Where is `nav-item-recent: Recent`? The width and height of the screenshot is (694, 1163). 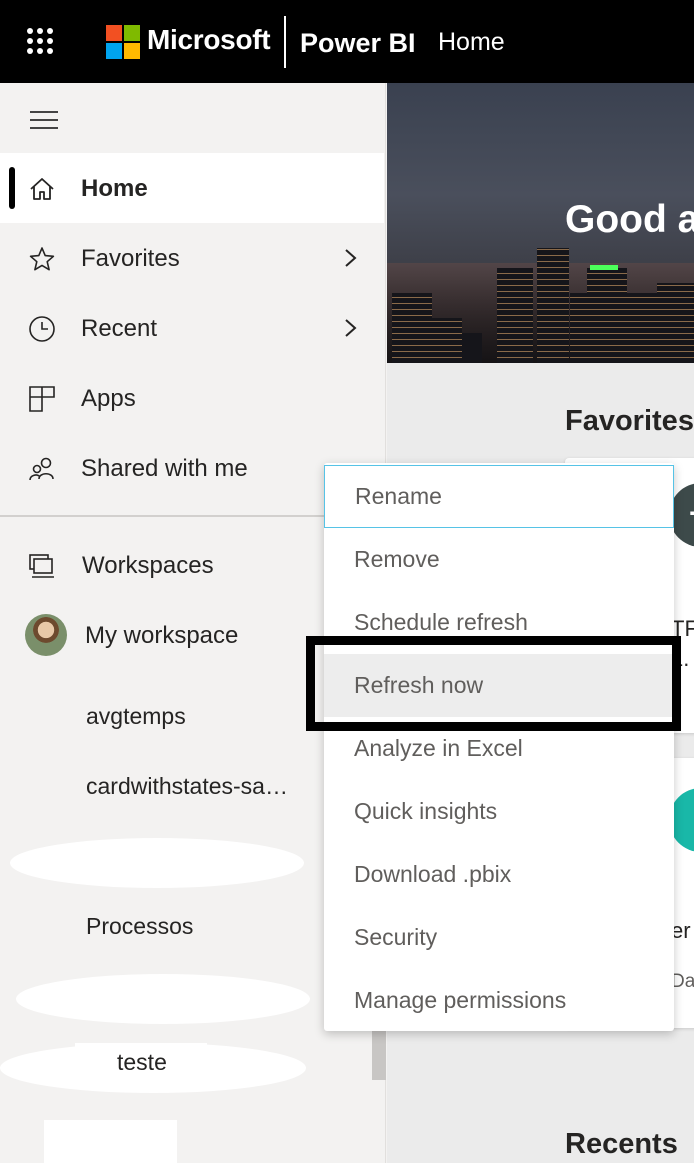
nav-item-recent: Recent is located at coordinates (192, 328).